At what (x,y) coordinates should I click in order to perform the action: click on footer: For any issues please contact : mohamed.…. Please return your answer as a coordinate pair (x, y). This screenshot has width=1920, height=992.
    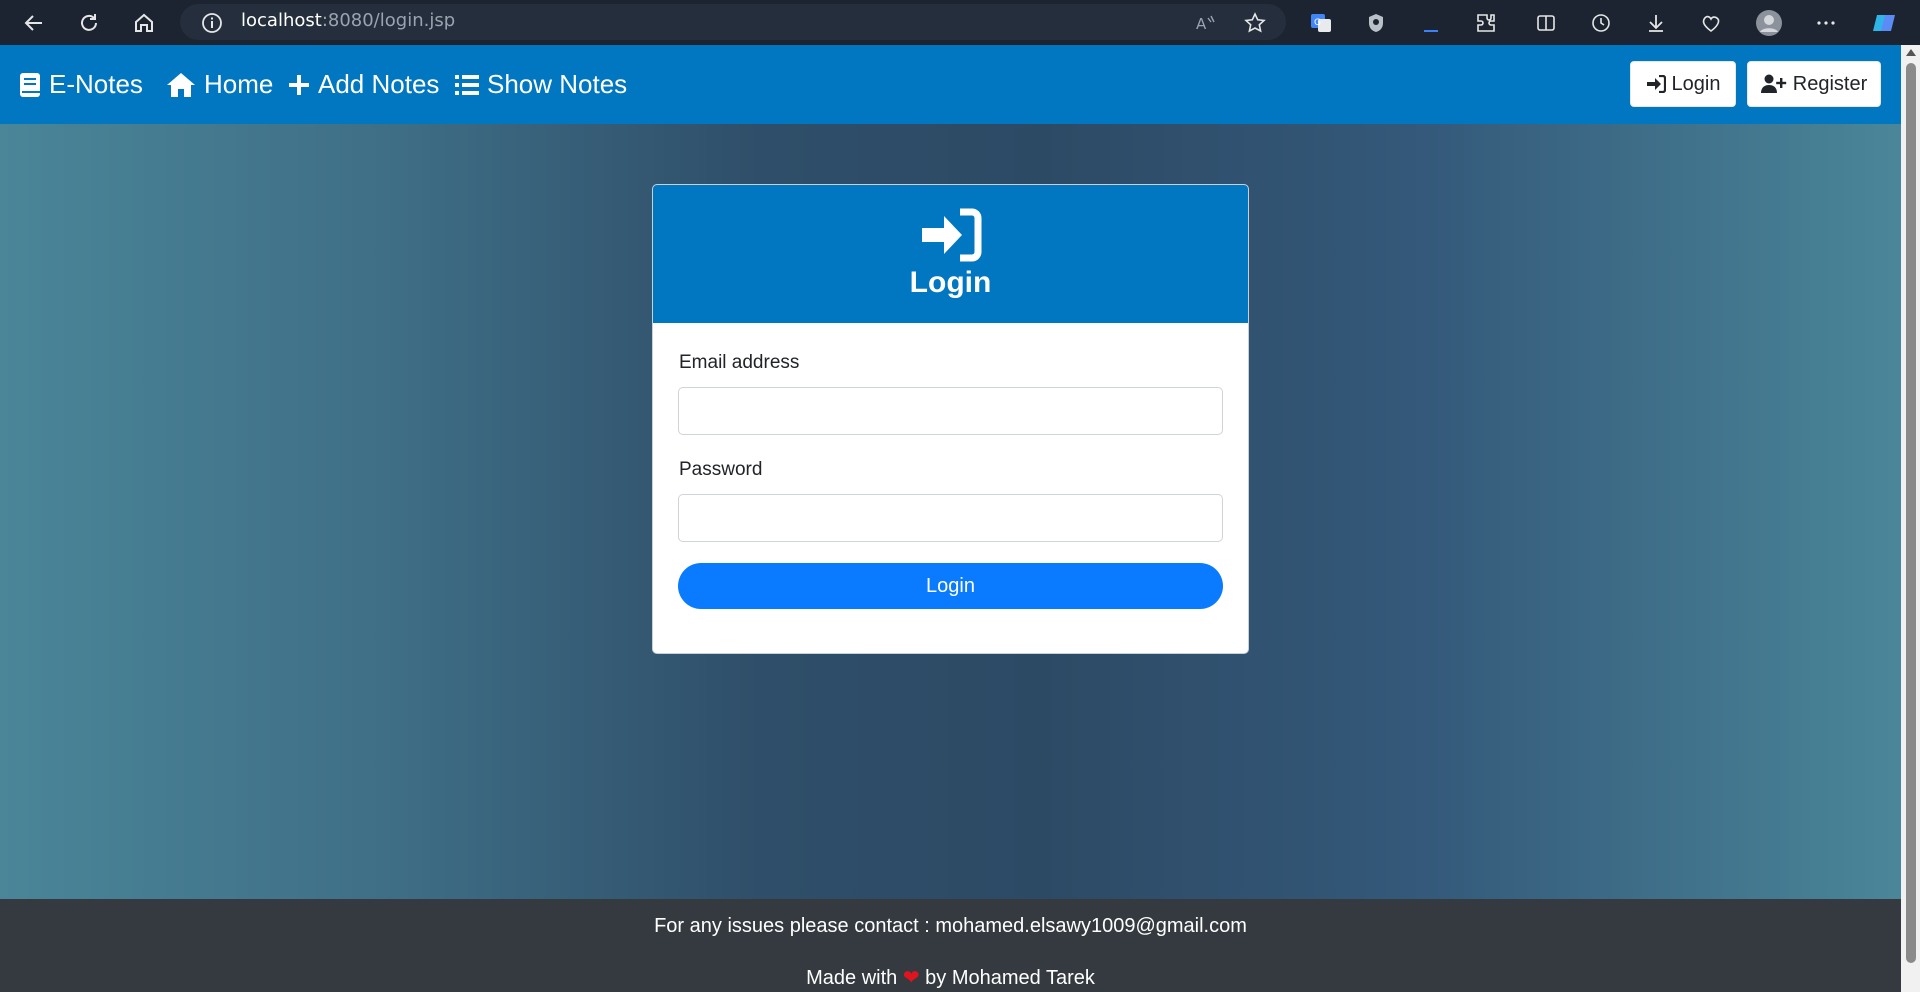
    Looking at the image, I should click on (950, 945).